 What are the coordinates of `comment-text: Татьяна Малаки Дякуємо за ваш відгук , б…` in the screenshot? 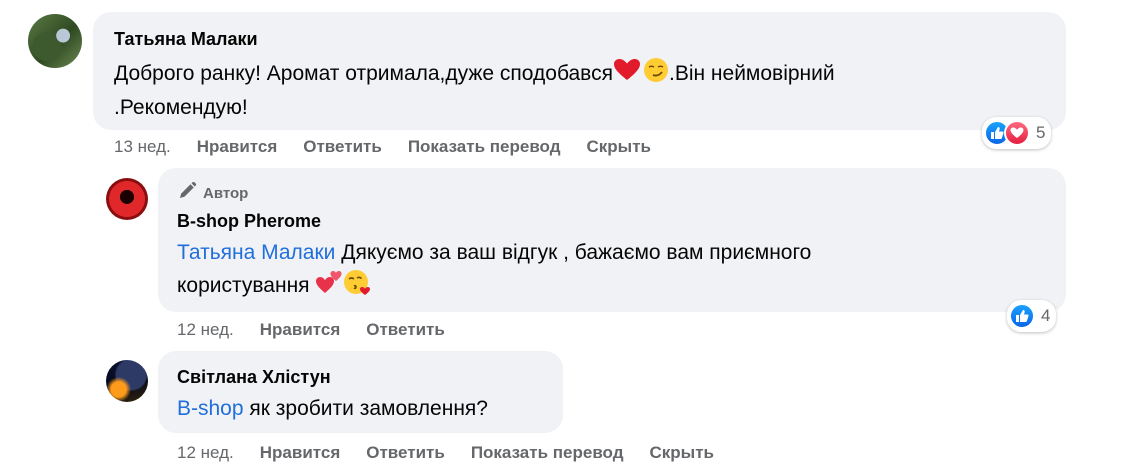 It's located at (617, 271).